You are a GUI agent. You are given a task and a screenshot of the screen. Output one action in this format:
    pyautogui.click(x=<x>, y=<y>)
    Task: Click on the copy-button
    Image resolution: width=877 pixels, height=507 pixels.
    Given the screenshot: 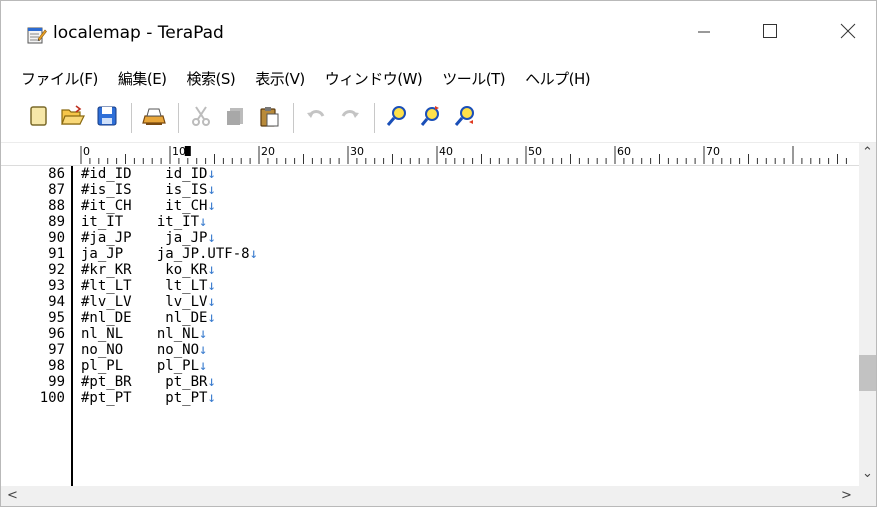 What is the action you would take?
    pyautogui.click(x=235, y=118)
    